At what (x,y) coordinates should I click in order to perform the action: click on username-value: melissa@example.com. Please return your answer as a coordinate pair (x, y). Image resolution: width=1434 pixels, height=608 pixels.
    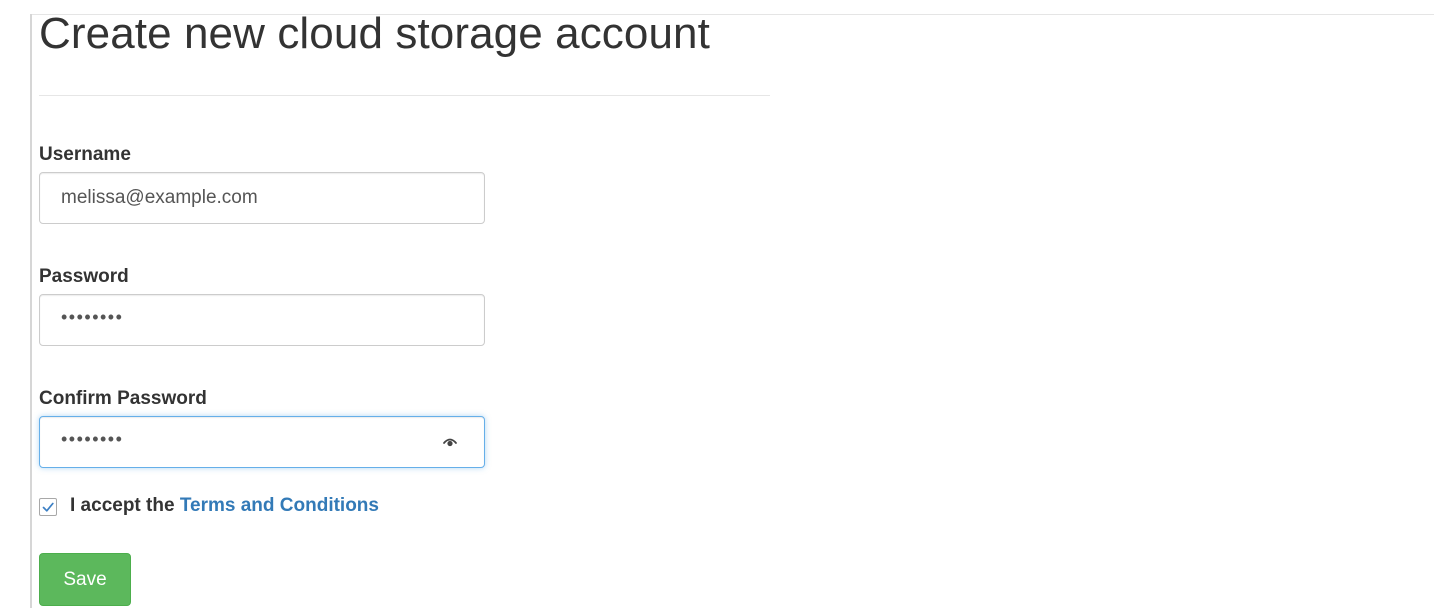
    Looking at the image, I should click on (159, 197).